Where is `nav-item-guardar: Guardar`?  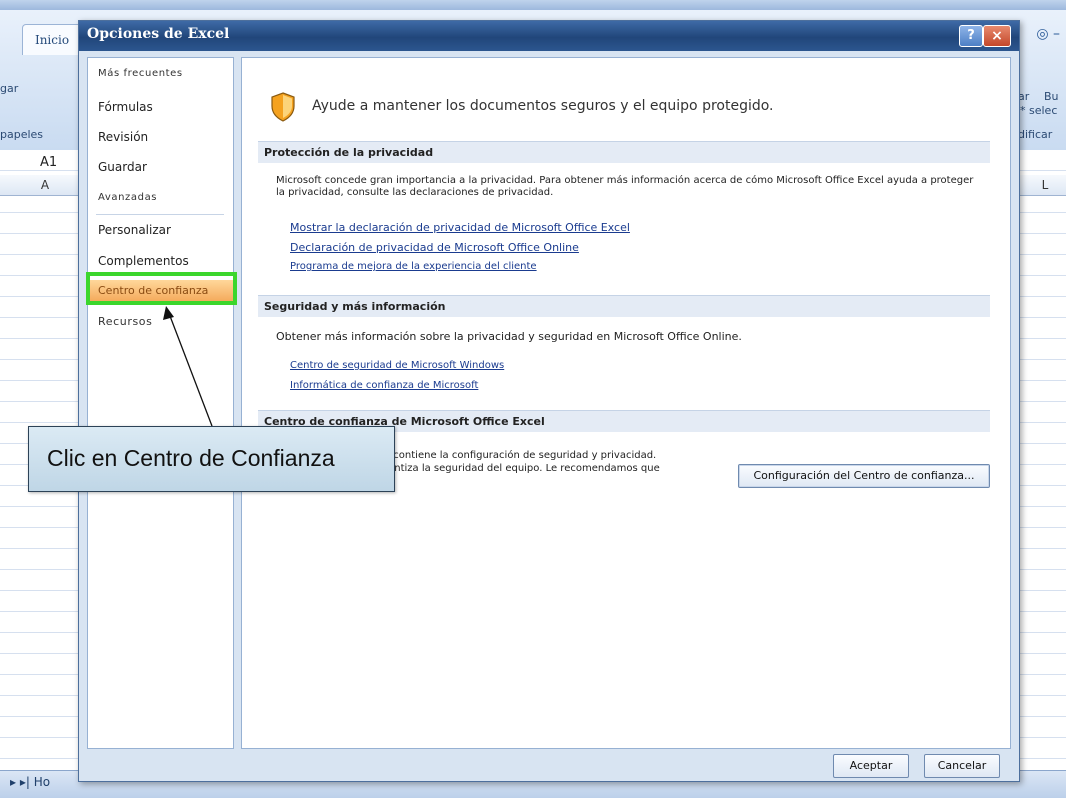 nav-item-guardar: Guardar is located at coordinates (122, 167).